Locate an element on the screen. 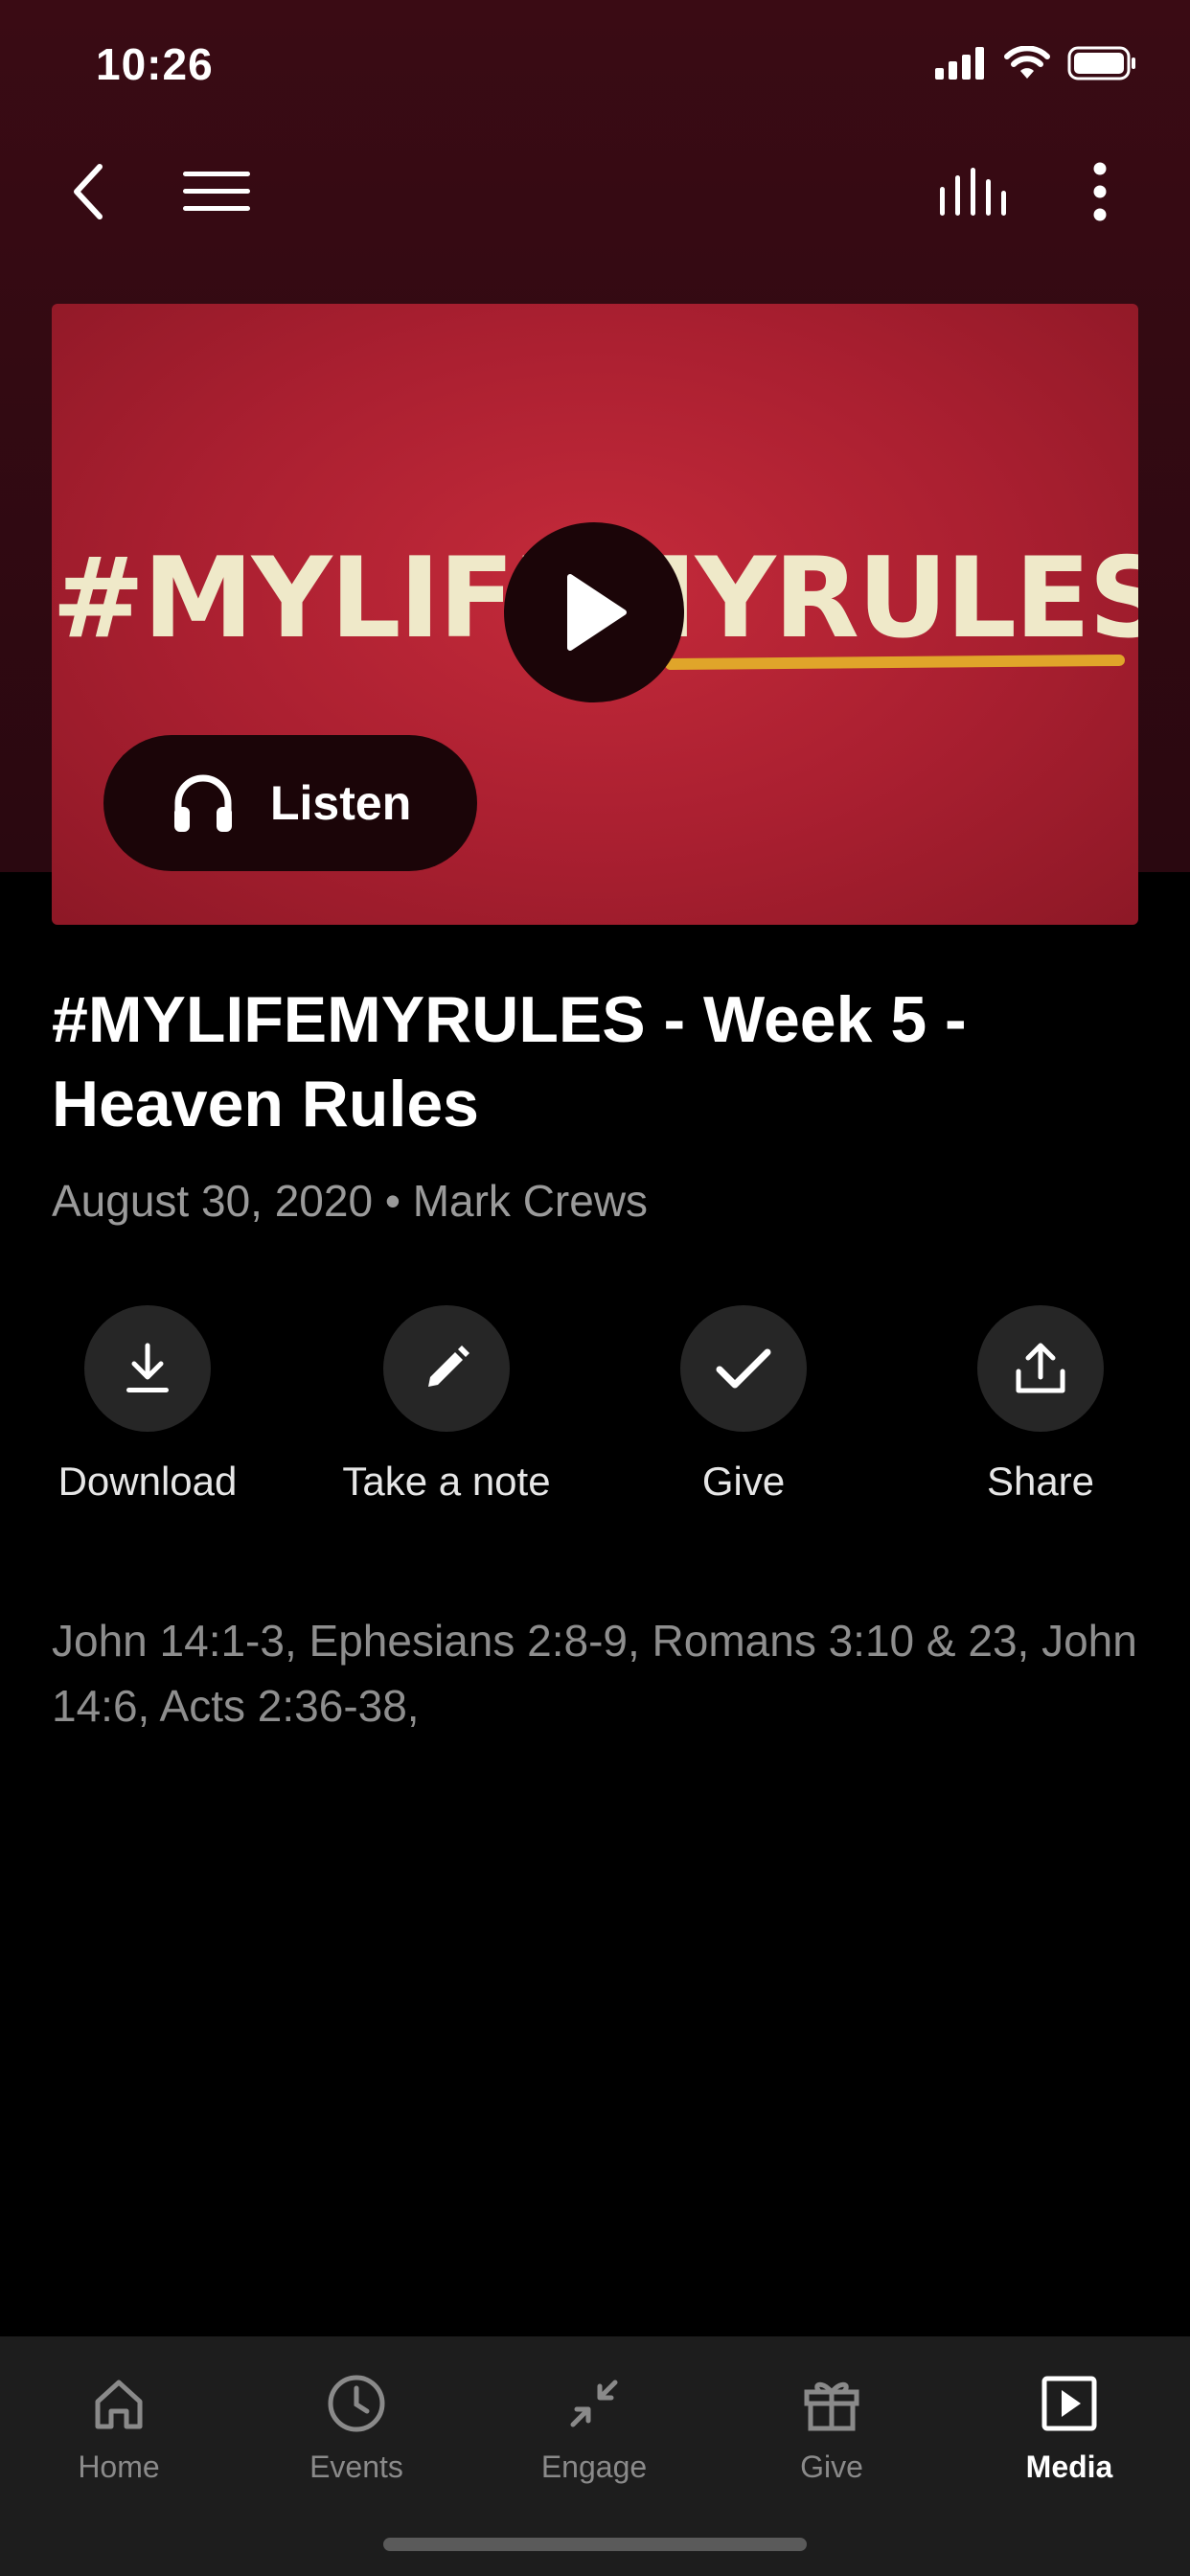 The width and height of the screenshot is (1190, 2576). listen-button: Listen is located at coordinates (290, 803).